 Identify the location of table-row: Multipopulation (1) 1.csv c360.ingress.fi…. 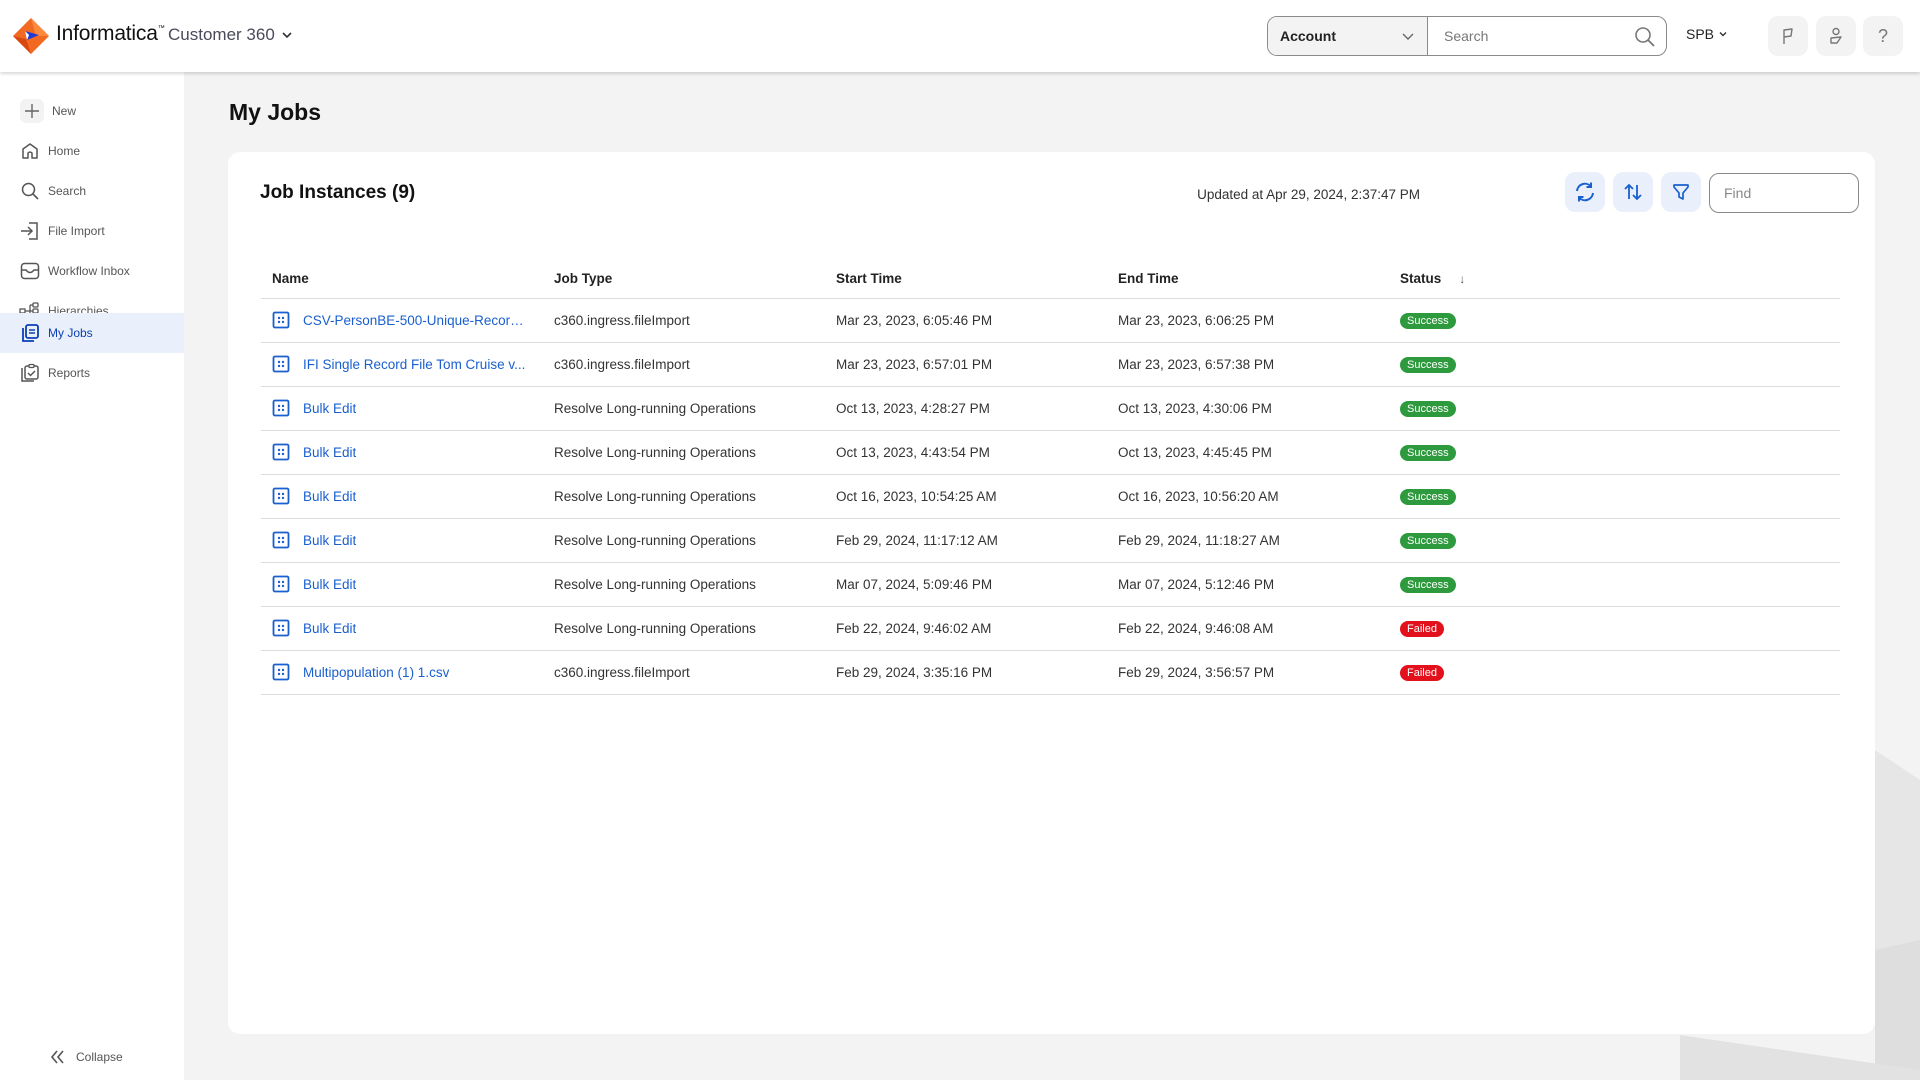
(1050, 672).